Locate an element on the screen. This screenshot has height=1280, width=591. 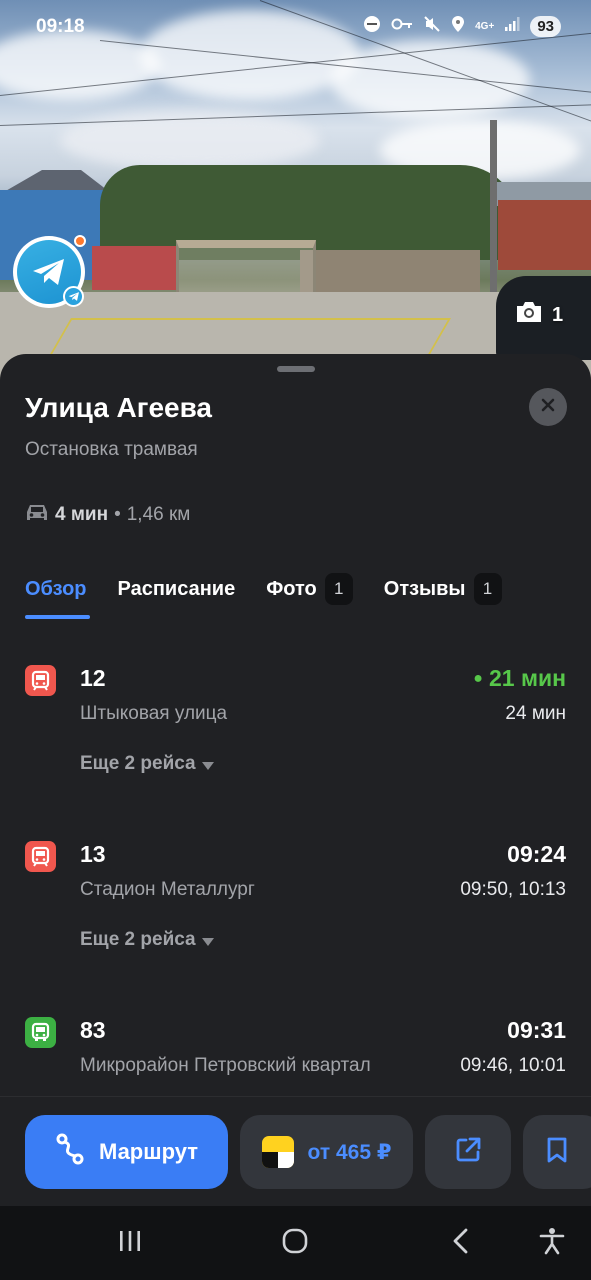
tab-reviews: Отзывы 1 is located at coordinates (443, 589).